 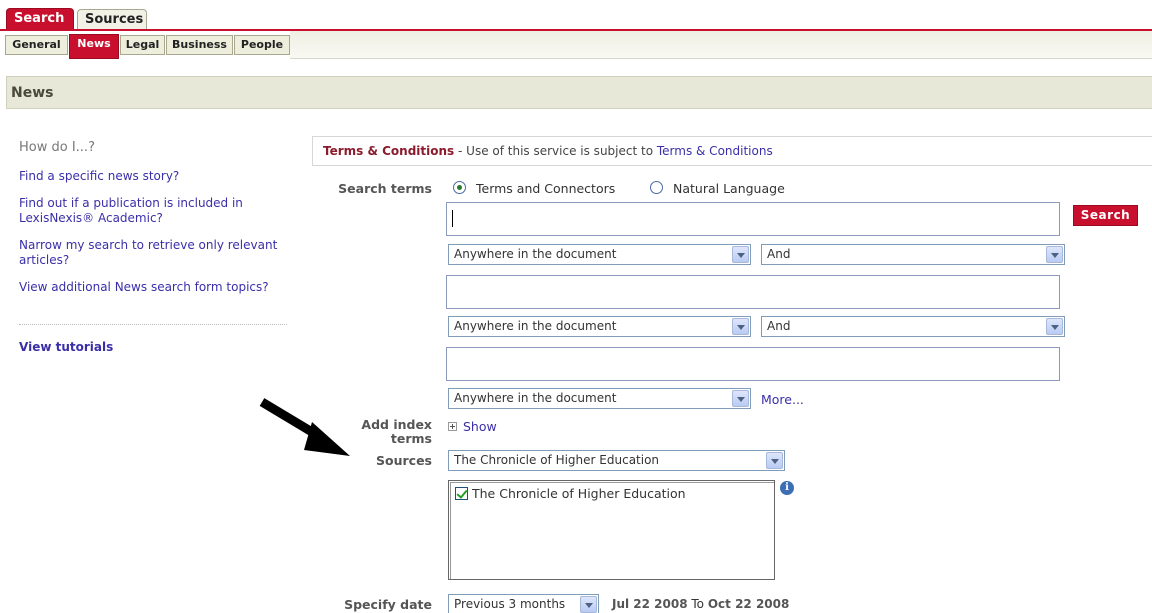 What do you see at coordinates (779, 254) in the screenshot?
I see `connector-select-1-value: And` at bounding box center [779, 254].